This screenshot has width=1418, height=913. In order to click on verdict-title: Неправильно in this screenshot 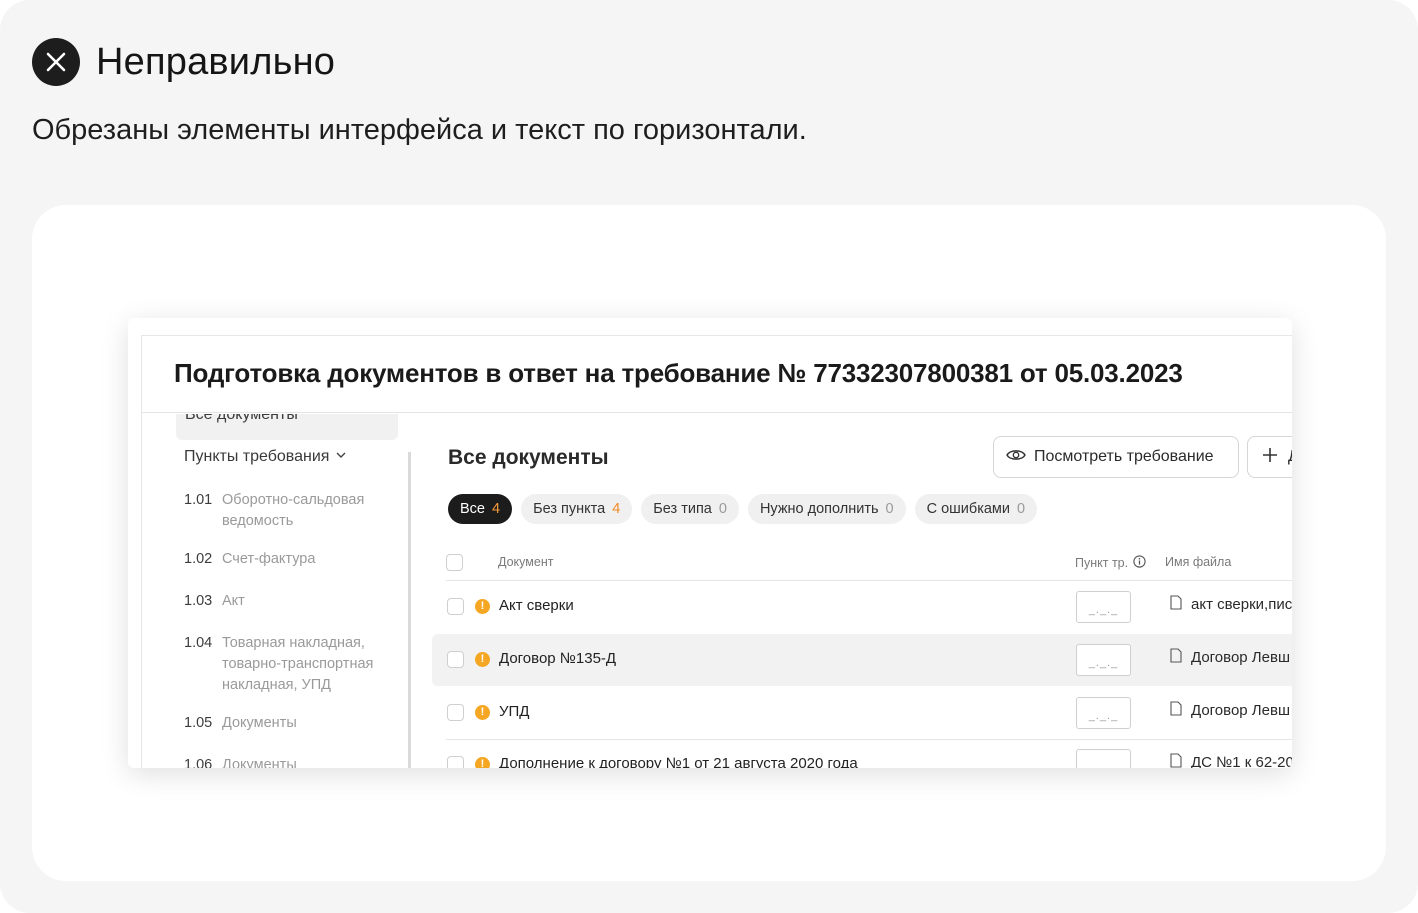, I will do `click(216, 61)`.